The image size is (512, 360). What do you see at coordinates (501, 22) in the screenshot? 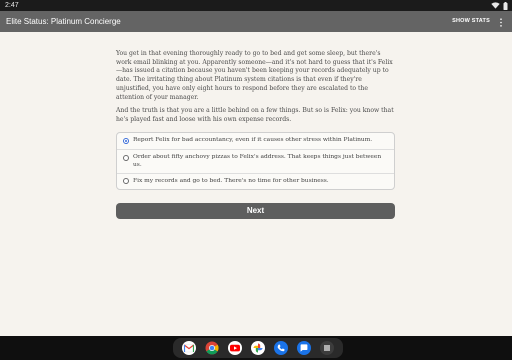
I see `overflow-menu-icon` at bounding box center [501, 22].